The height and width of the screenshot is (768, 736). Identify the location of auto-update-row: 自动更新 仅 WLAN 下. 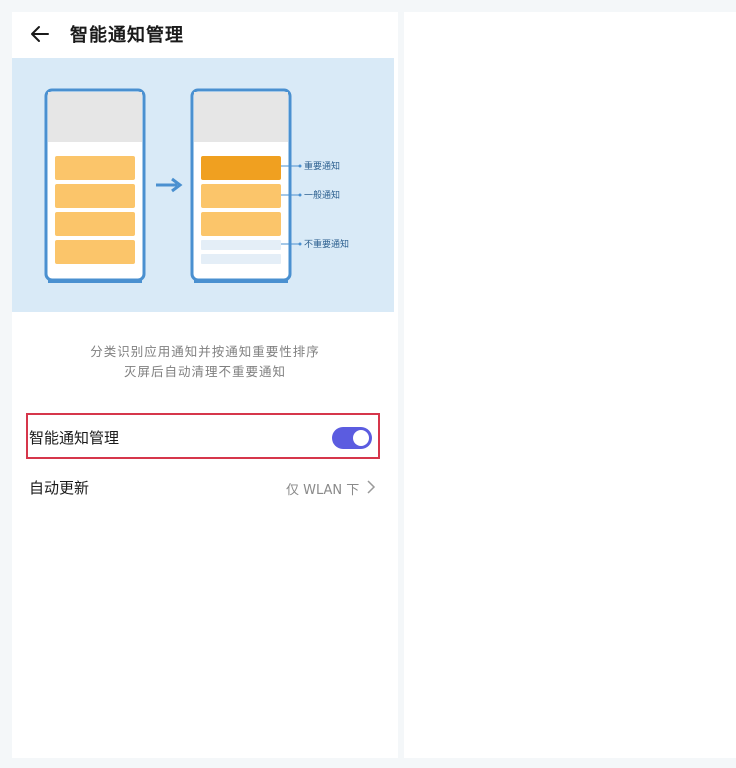
(205, 487).